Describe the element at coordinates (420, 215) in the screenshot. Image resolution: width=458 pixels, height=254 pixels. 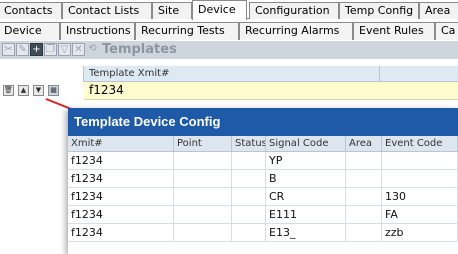
I see `event-code-cell: FA` at that location.